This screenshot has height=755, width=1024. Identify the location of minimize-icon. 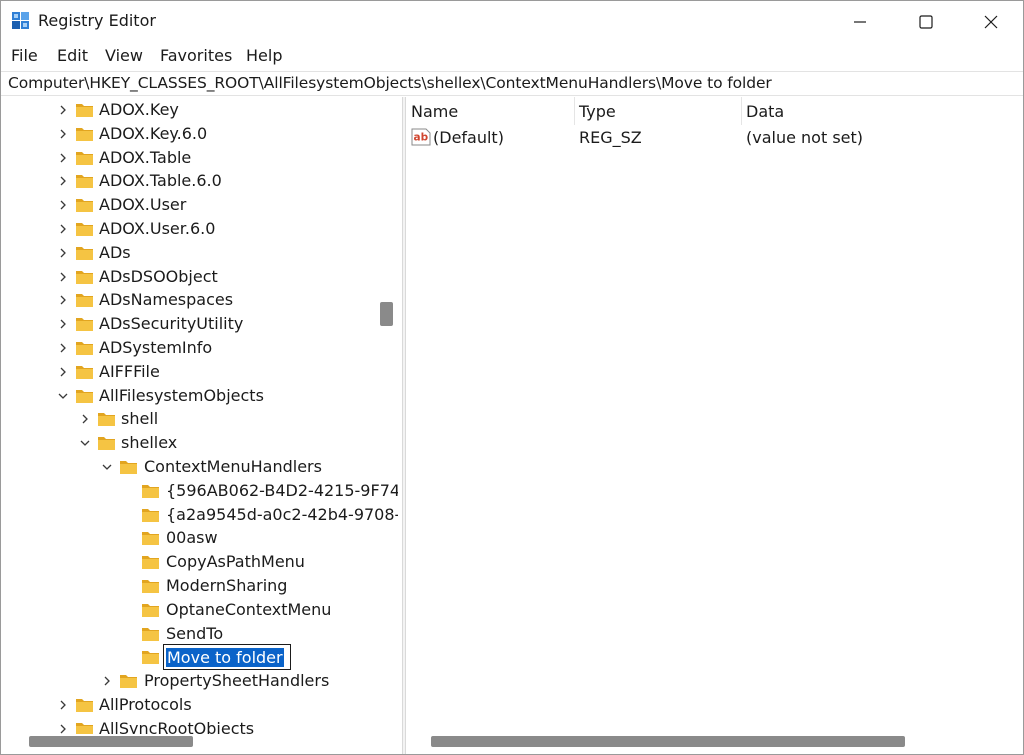
(860, 21).